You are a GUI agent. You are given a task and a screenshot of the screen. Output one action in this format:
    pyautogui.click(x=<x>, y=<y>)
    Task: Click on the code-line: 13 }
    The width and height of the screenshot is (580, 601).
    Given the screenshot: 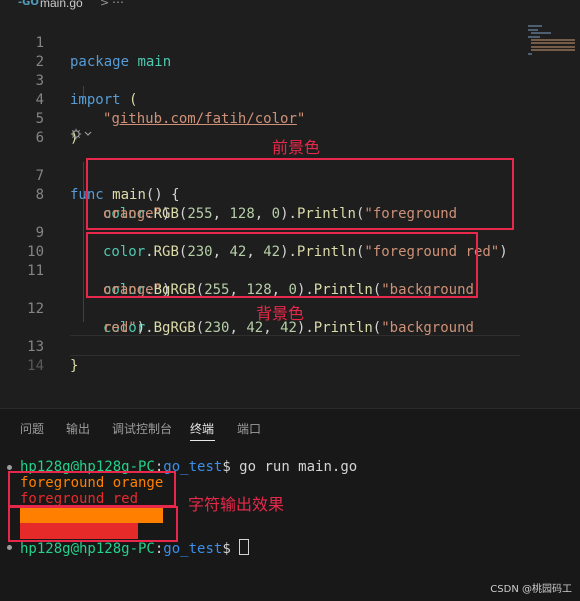 What is the action you would take?
    pyautogui.click(x=39, y=346)
    